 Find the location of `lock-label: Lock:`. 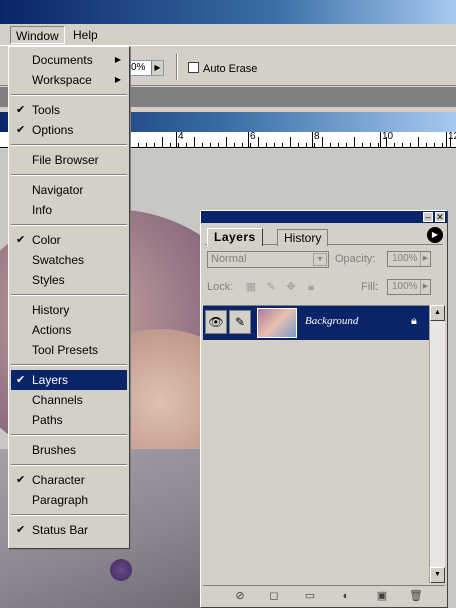

lock-label: Lock: is located at coordinates (220, 287).